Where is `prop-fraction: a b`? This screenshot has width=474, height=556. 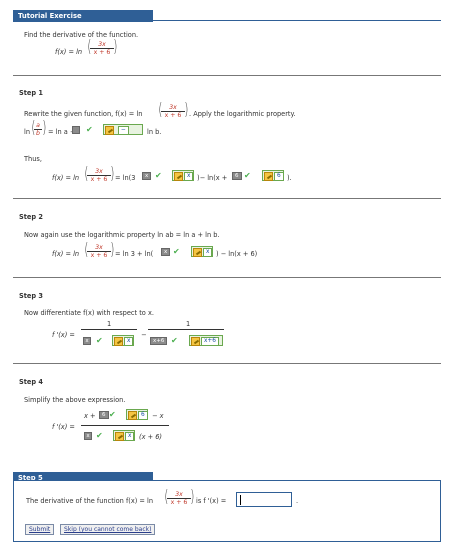
prop-fraction: a b is located at coordinates (38, 129).